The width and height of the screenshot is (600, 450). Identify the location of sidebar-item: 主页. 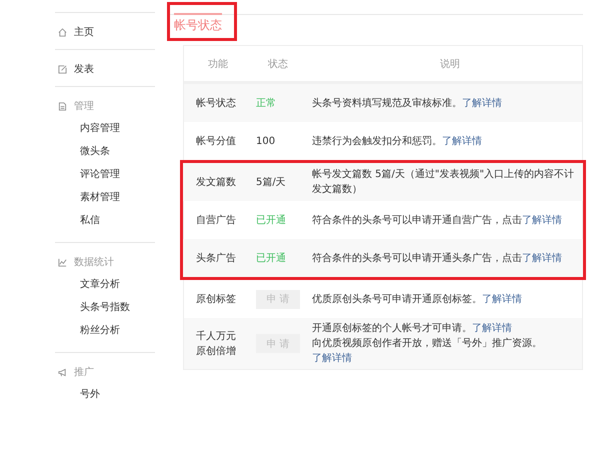
(84, 32).